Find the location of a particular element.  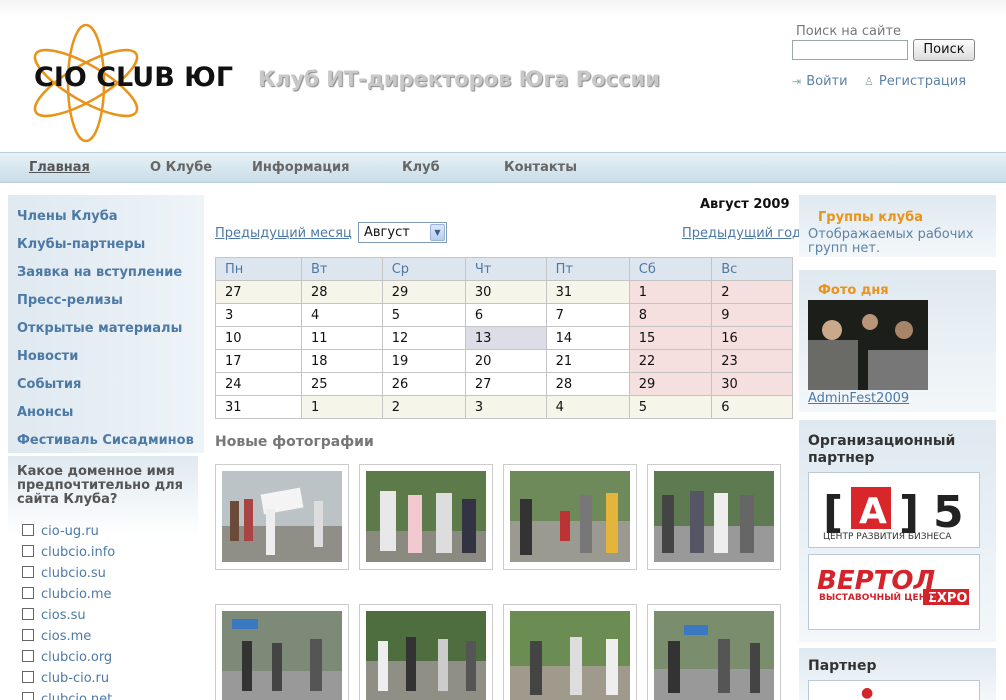

menu-open-materials: Открытые материалы is located at coordinates (99, 328).